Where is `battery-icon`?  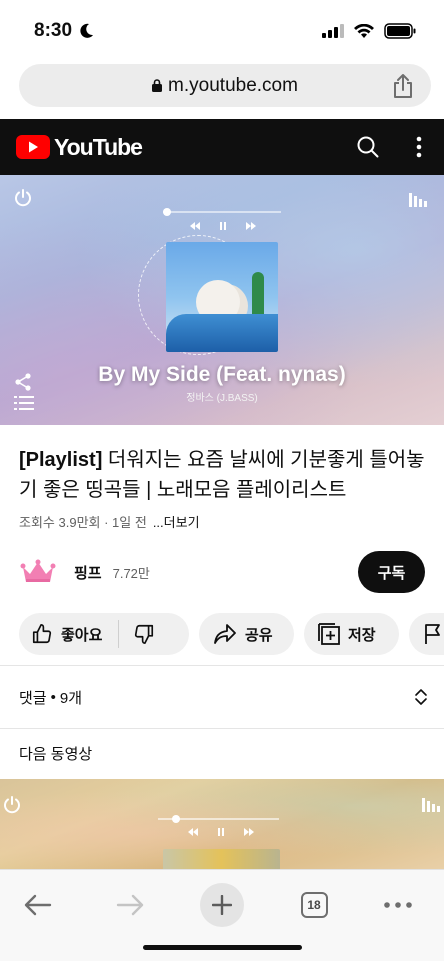
battery-icon is located at coordinates (400, 31).